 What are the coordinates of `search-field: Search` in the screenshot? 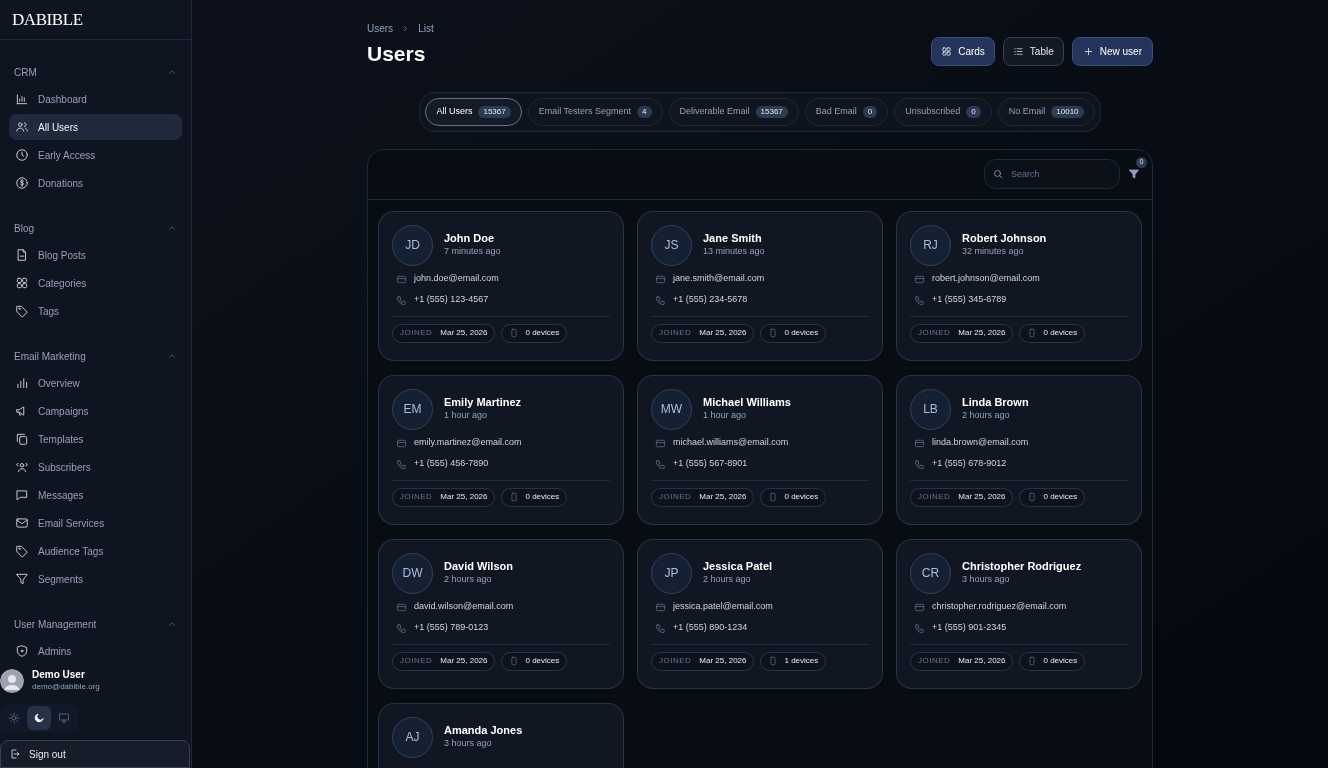 It's located at (1052, 174).